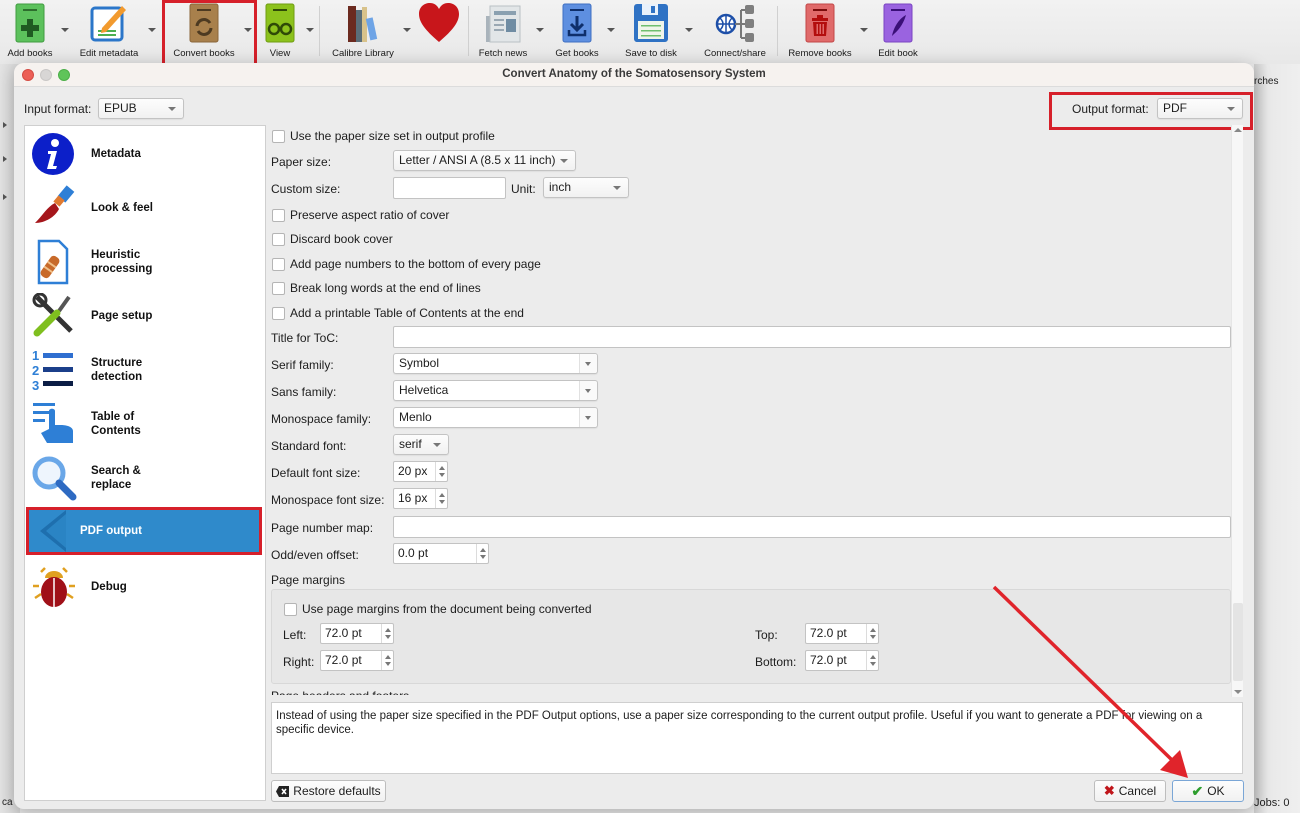 The image size is (1300, 813). I want to click on remove-books-dropdown-icon, so click(864, 30).